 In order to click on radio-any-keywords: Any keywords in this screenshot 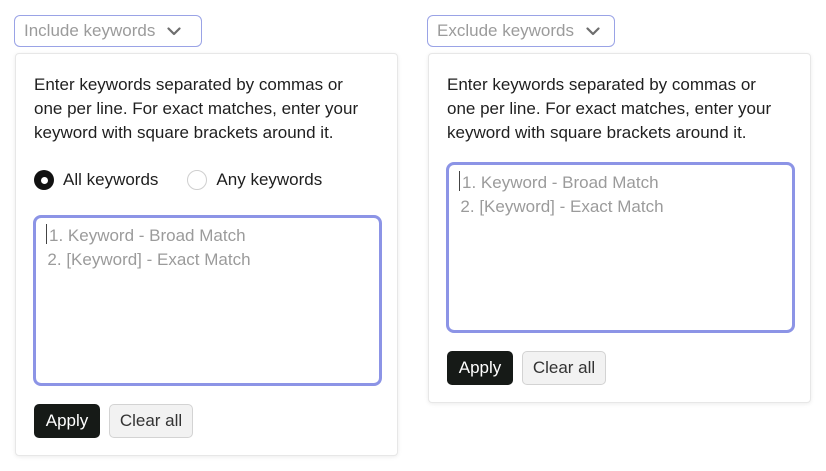, I will do `click(254, 180)`.